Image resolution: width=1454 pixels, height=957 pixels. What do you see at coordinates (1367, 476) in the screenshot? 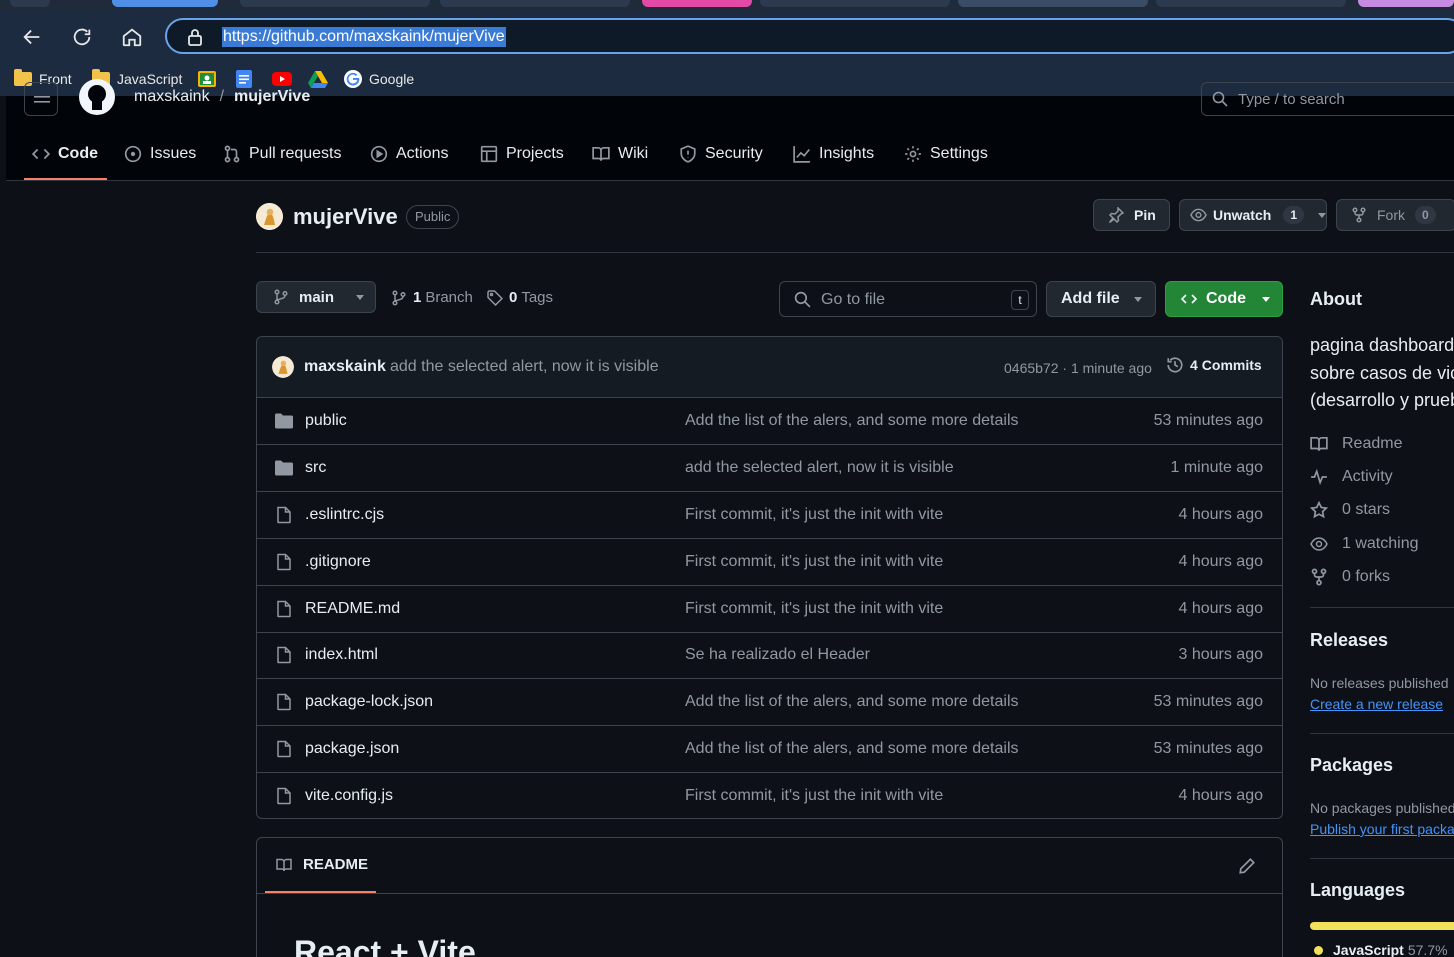
I see `about-item-label: Activity` at bounding box center [1367, 476].